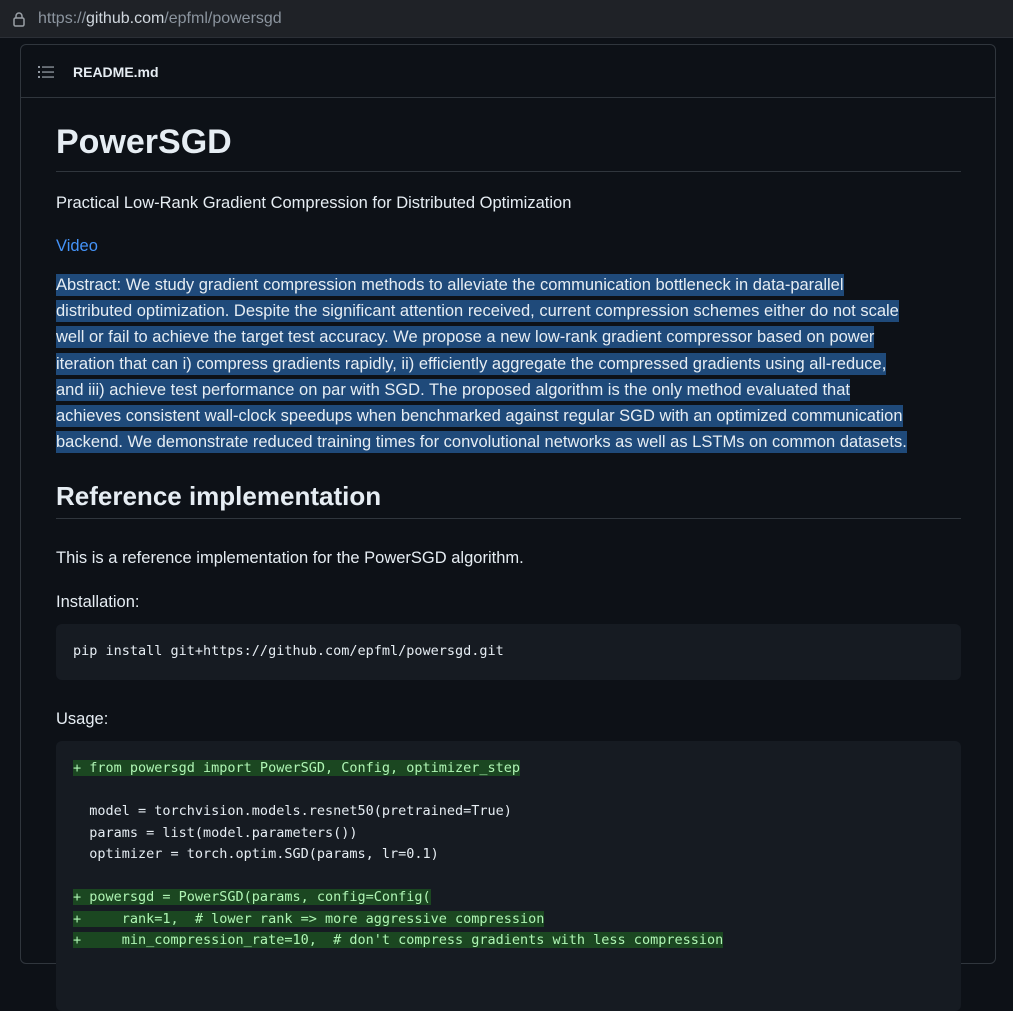 The image size is (1013, 1011). Describe the element at coordinates (508, 171) in the screenshot. I see `title-divider` at that location.